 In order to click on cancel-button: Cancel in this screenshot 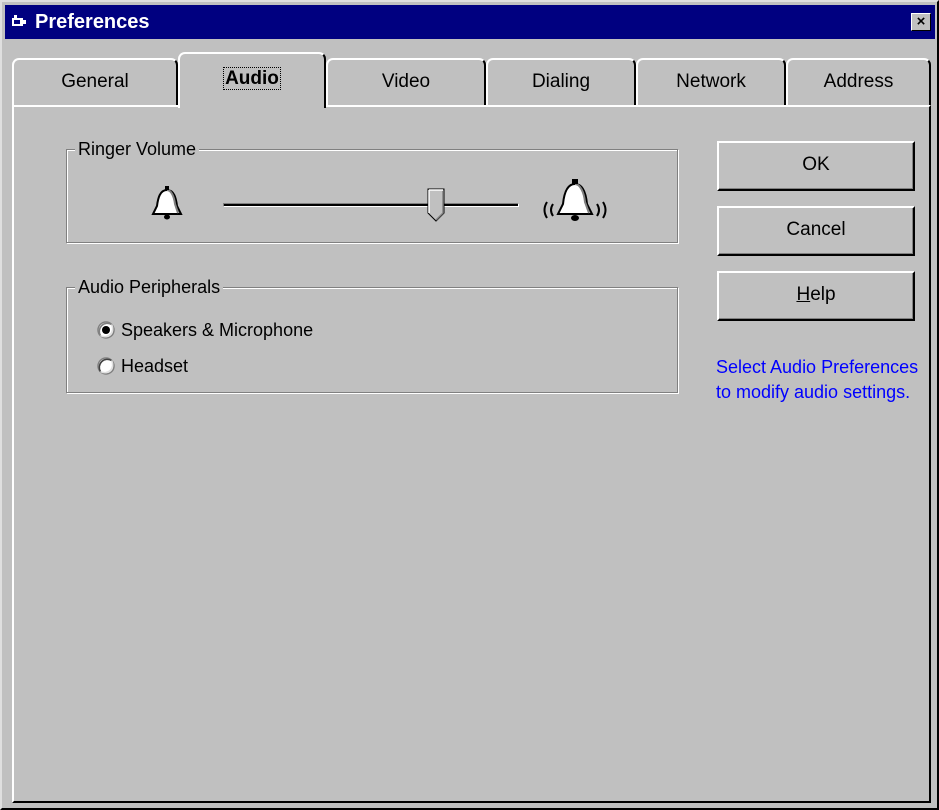, I will do `click(816, 231)`.